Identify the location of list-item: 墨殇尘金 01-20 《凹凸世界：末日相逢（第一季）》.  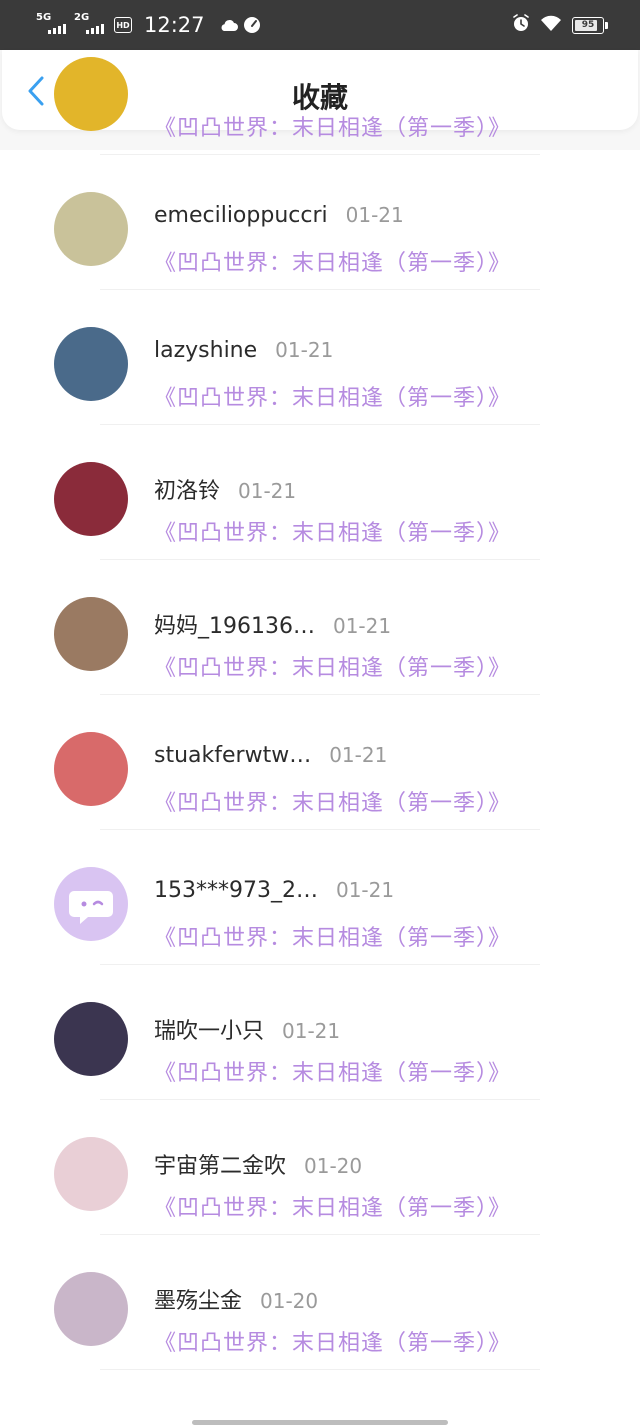
(320, 1302).